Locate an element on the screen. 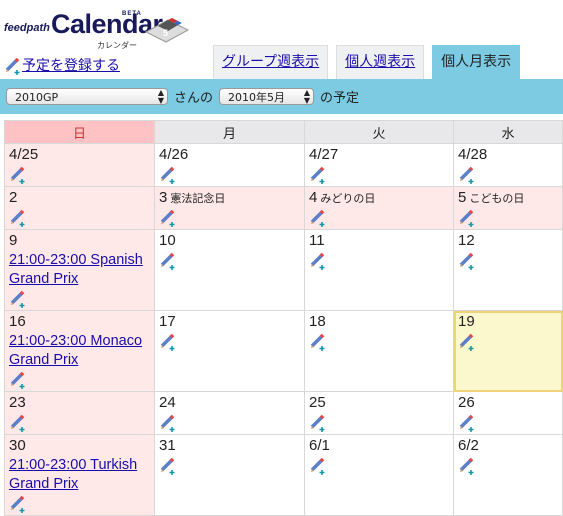  day-cell: 6/1 is located at coordinates (379, 475).